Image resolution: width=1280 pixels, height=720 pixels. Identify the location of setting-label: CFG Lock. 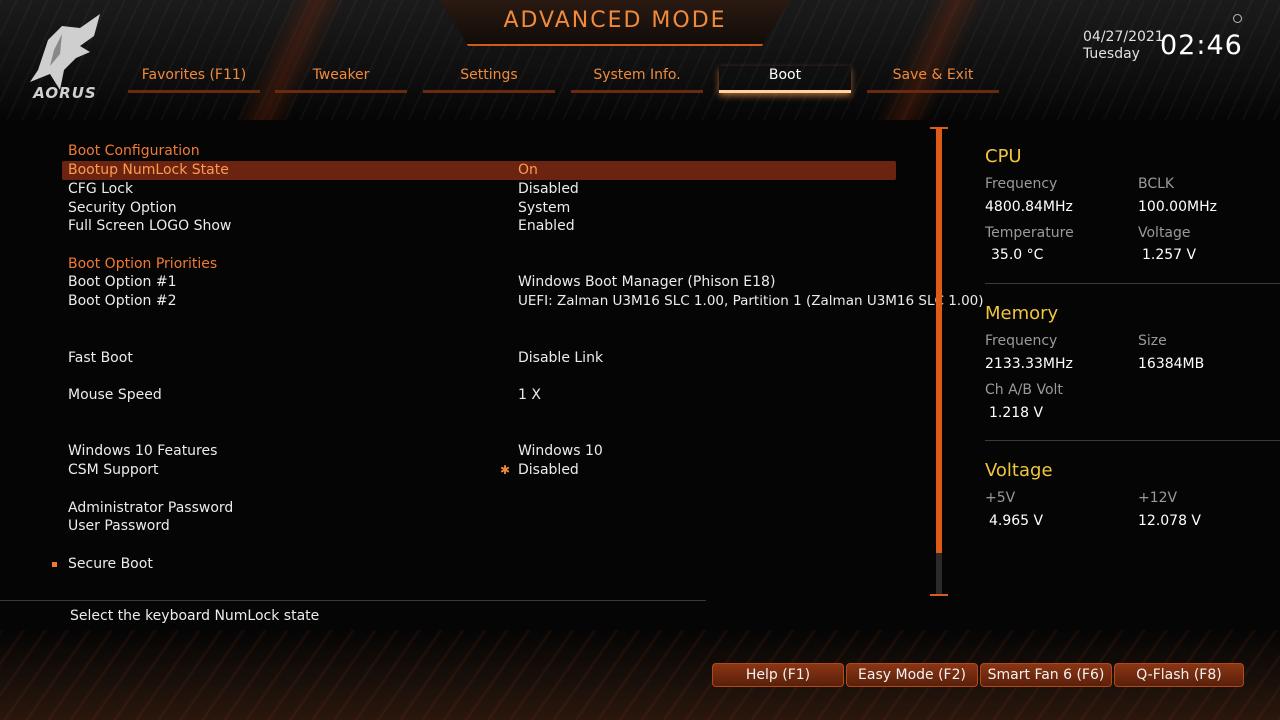
(101, 189).